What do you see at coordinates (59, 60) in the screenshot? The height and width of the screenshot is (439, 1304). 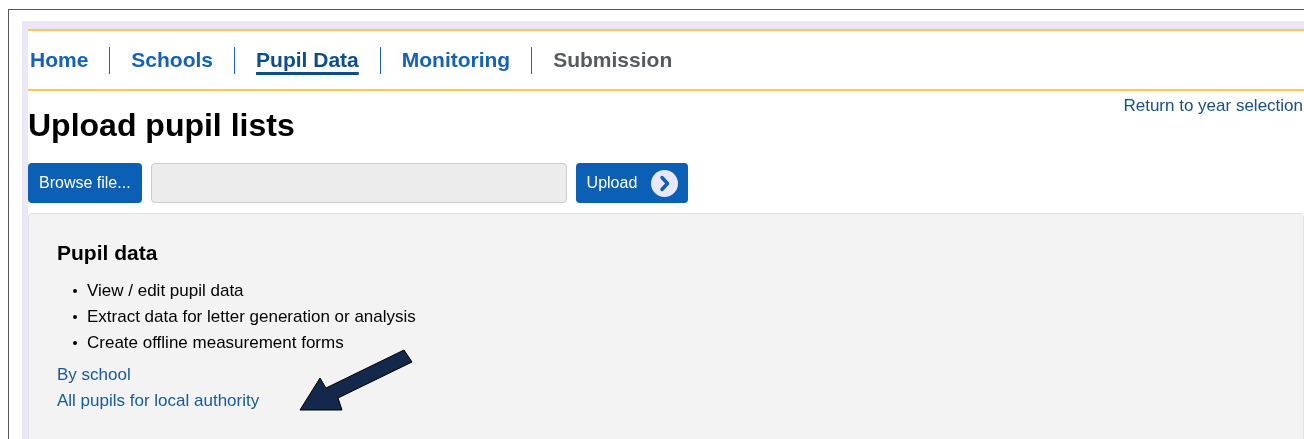 I see `nav-link: Home` at bounding box center [59, 60].